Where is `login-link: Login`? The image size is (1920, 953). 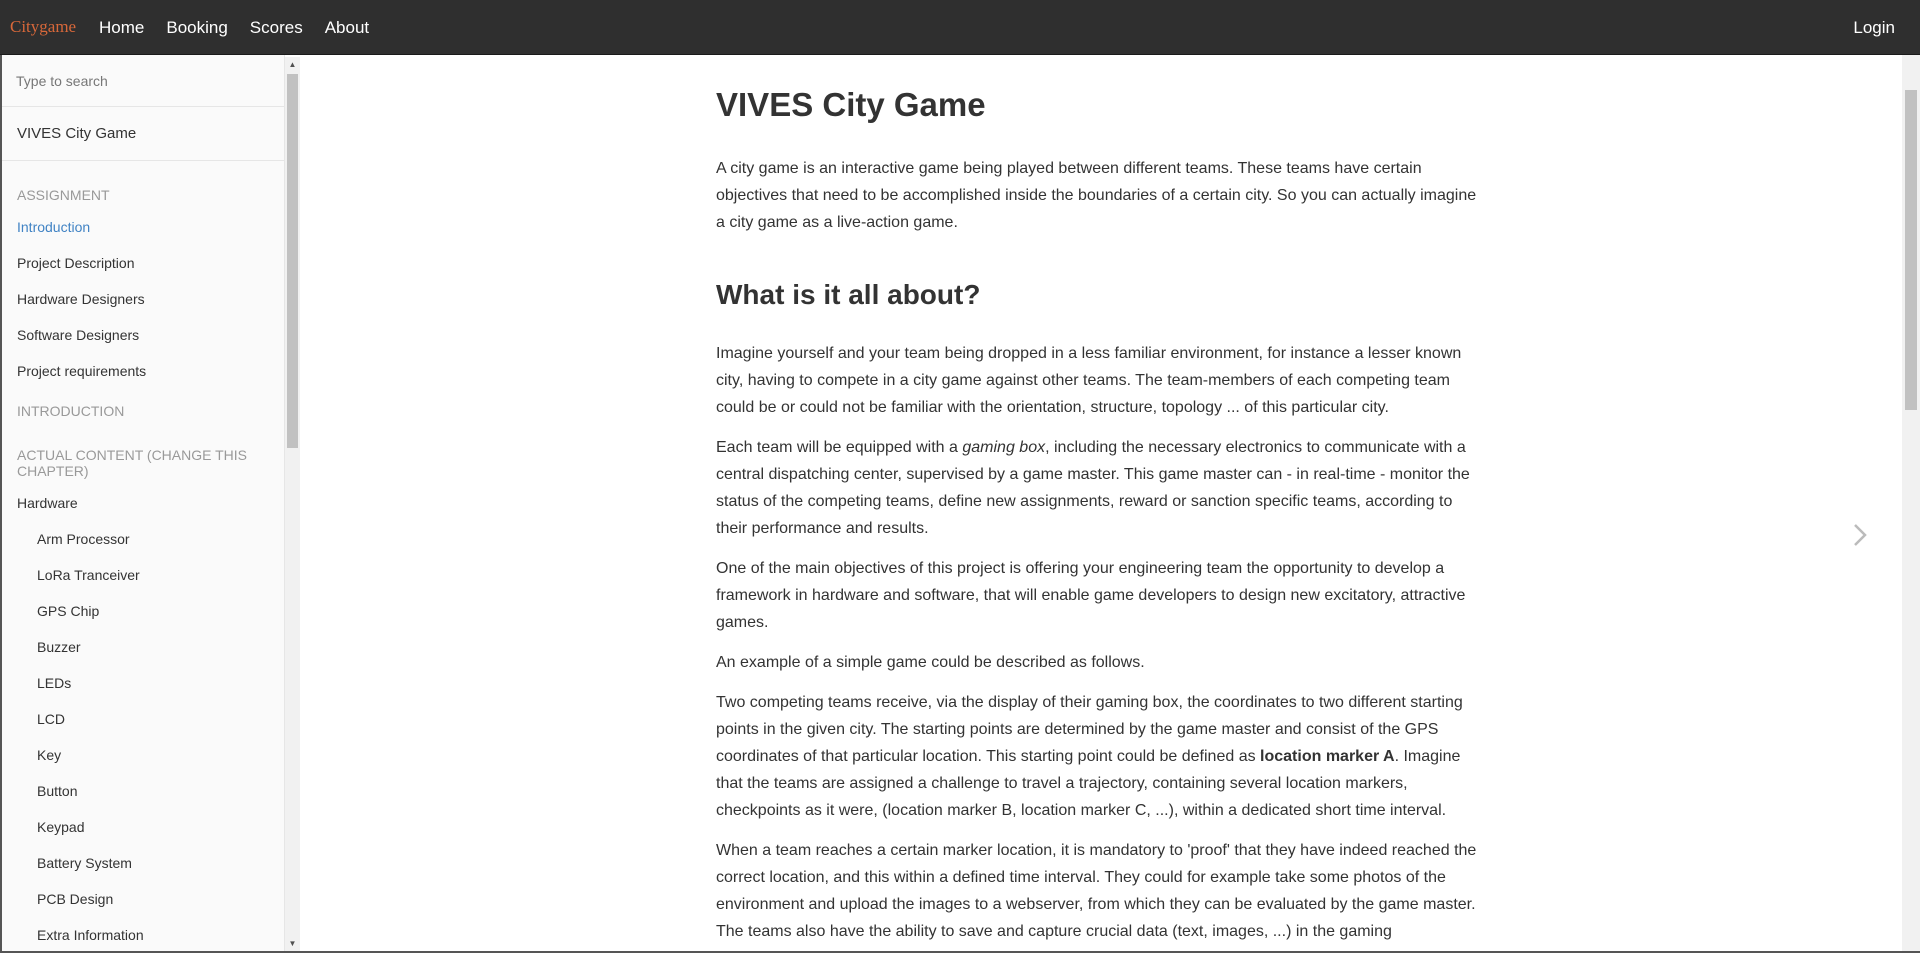 login-link: Login is located at coordinates (1874, 27).